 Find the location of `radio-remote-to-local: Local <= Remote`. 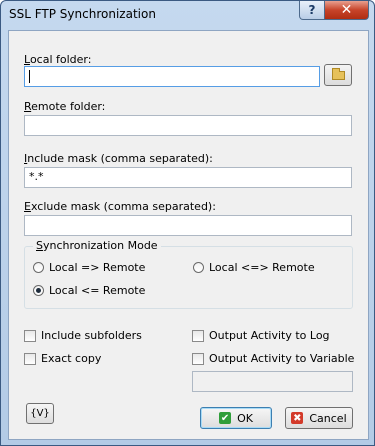

radio-remote-to-local: Local <= Remote is located at coordinates (89, 290).